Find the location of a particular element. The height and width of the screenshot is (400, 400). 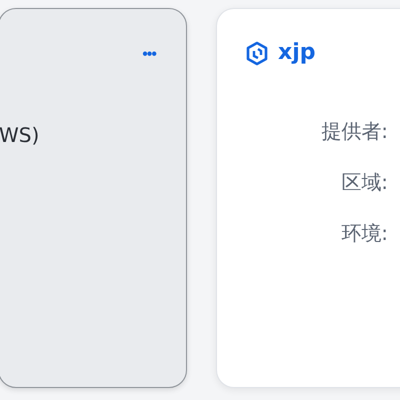

card-text: WS) is located at coordinates (20, 135).